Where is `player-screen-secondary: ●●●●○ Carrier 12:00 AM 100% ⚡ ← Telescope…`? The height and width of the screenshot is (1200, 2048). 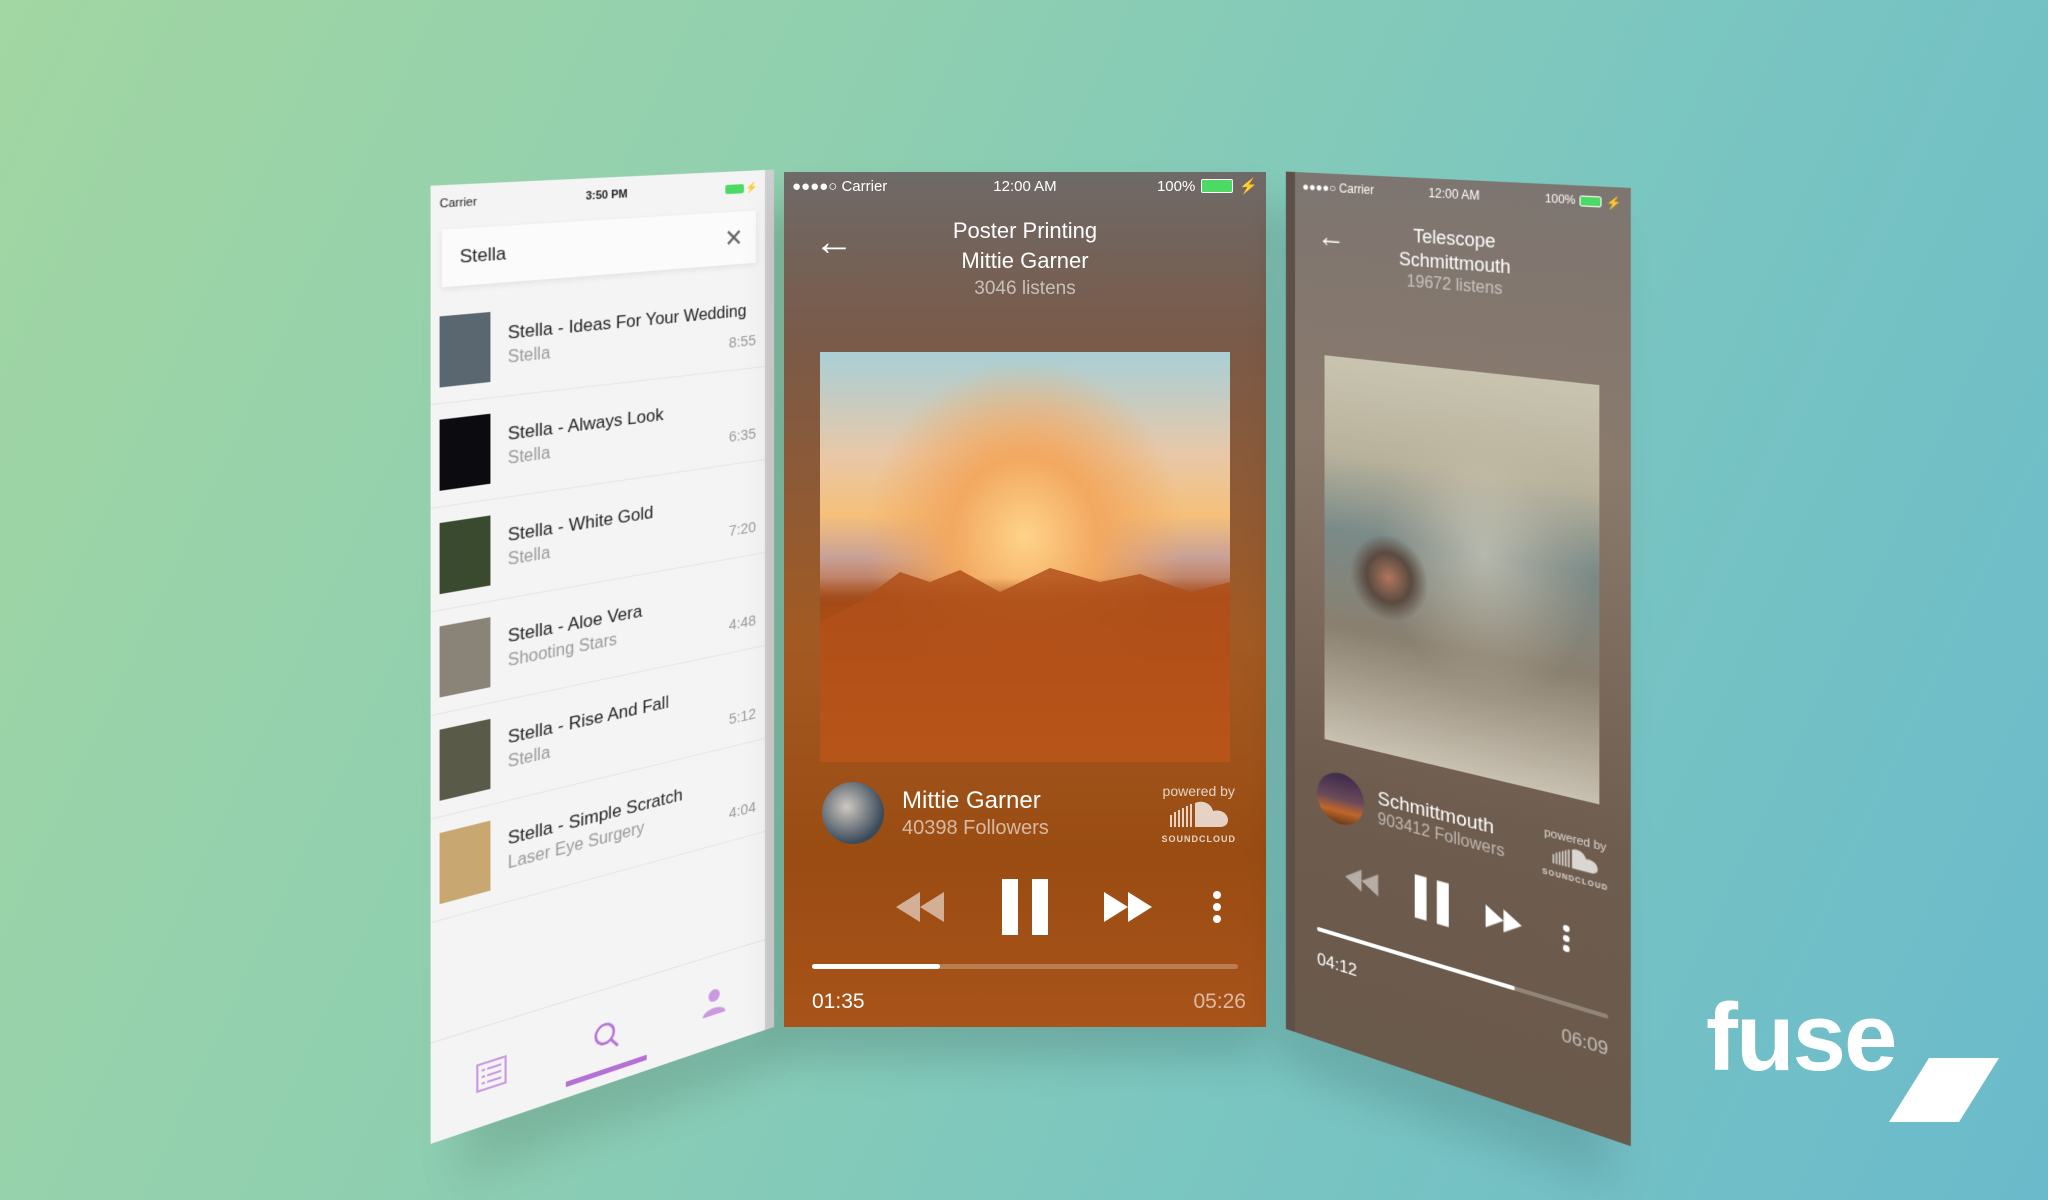 player-screen-secondary: ●●●●○ Carrier 12:00 AM 100% ⚡ ← Telescope… is located at coordinates (1463, 659).